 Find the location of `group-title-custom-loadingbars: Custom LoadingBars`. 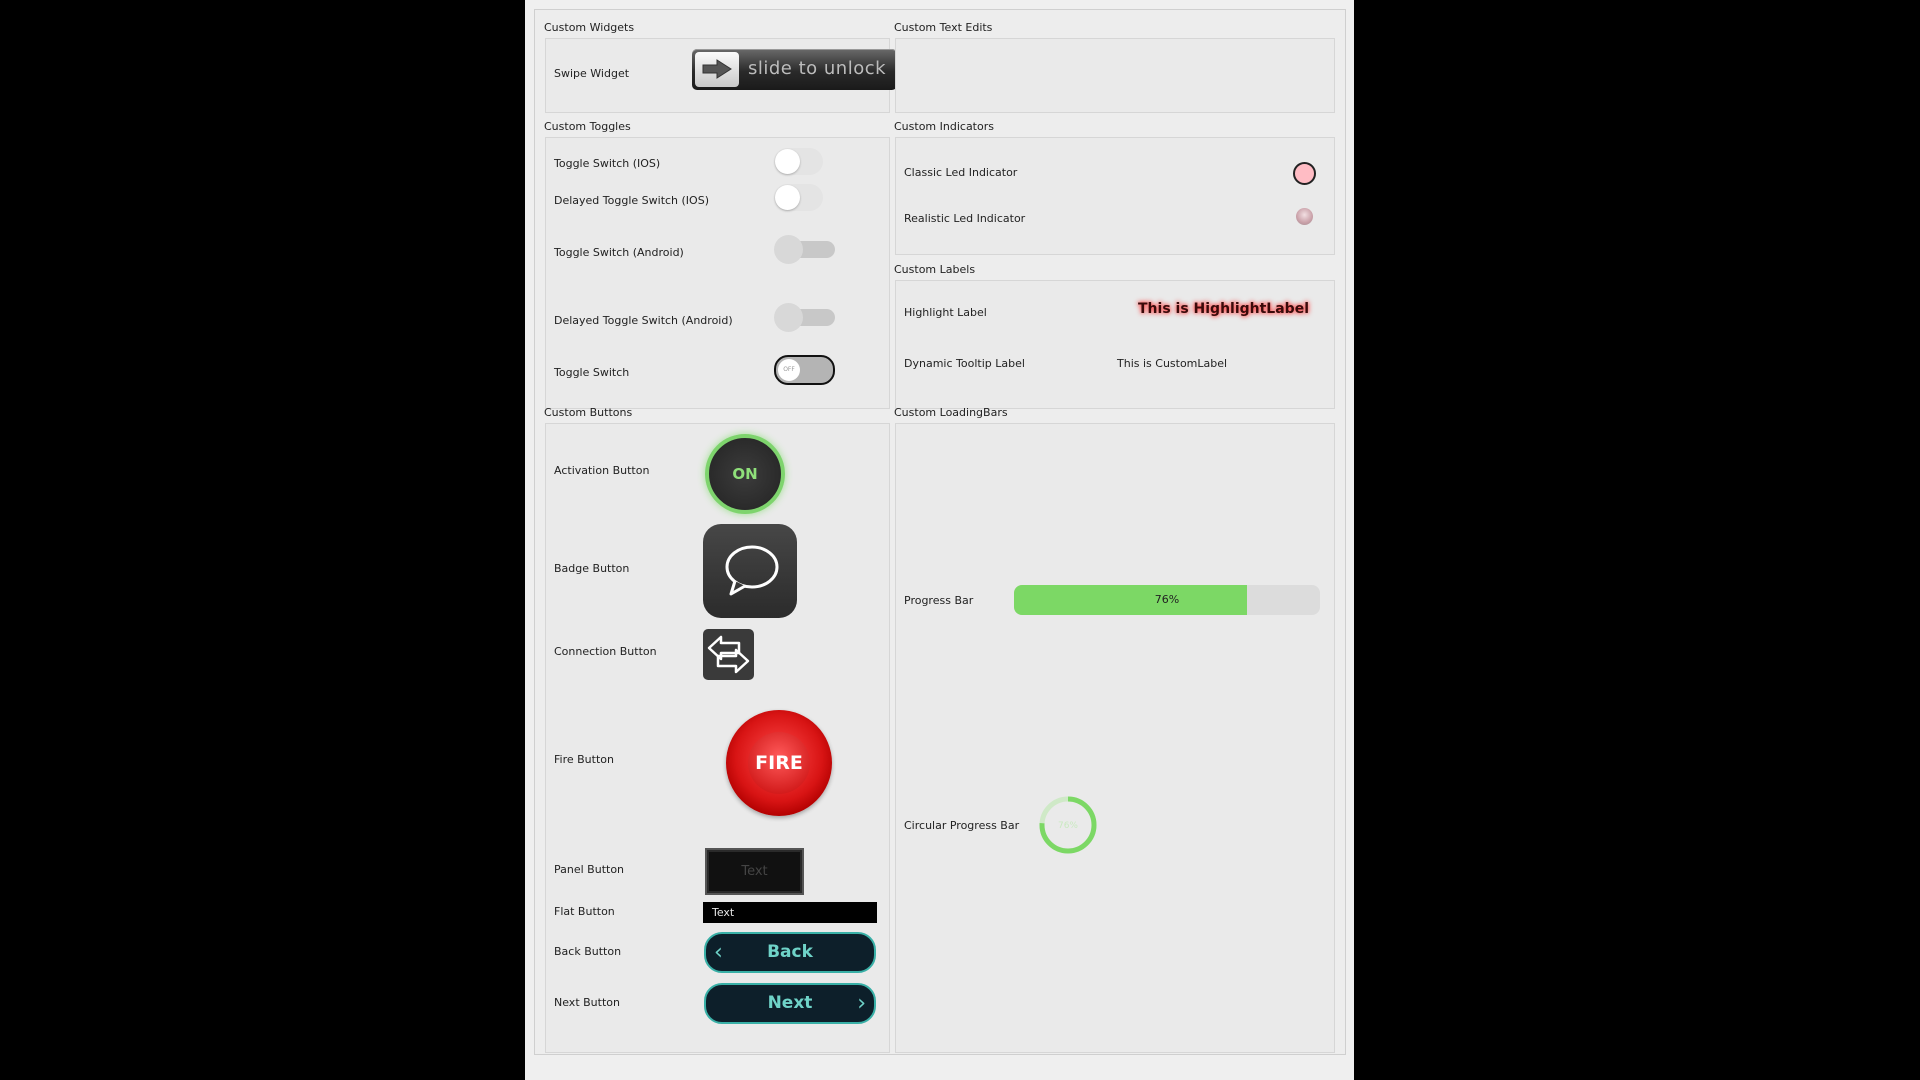

group-title-custom-loadingbars: Custom LoadingBars is located at coordinates (951, 412).